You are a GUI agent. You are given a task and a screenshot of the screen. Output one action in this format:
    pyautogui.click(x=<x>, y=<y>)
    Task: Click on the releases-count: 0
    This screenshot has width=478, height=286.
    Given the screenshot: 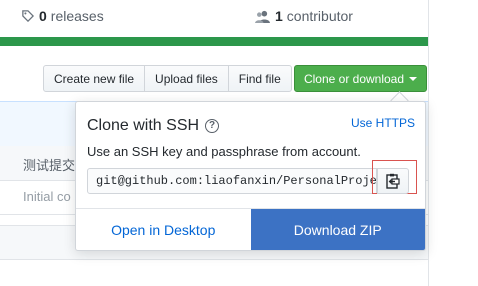 What is the action you would take?
    pyautogui.click(x=43, y=16)
    